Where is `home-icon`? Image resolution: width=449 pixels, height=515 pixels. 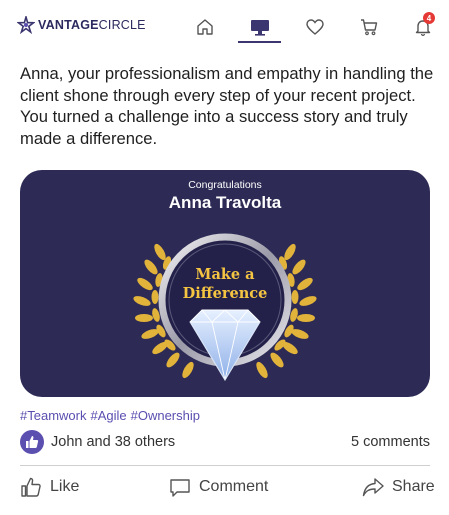 home-icon is located at coordinates (205, 27).